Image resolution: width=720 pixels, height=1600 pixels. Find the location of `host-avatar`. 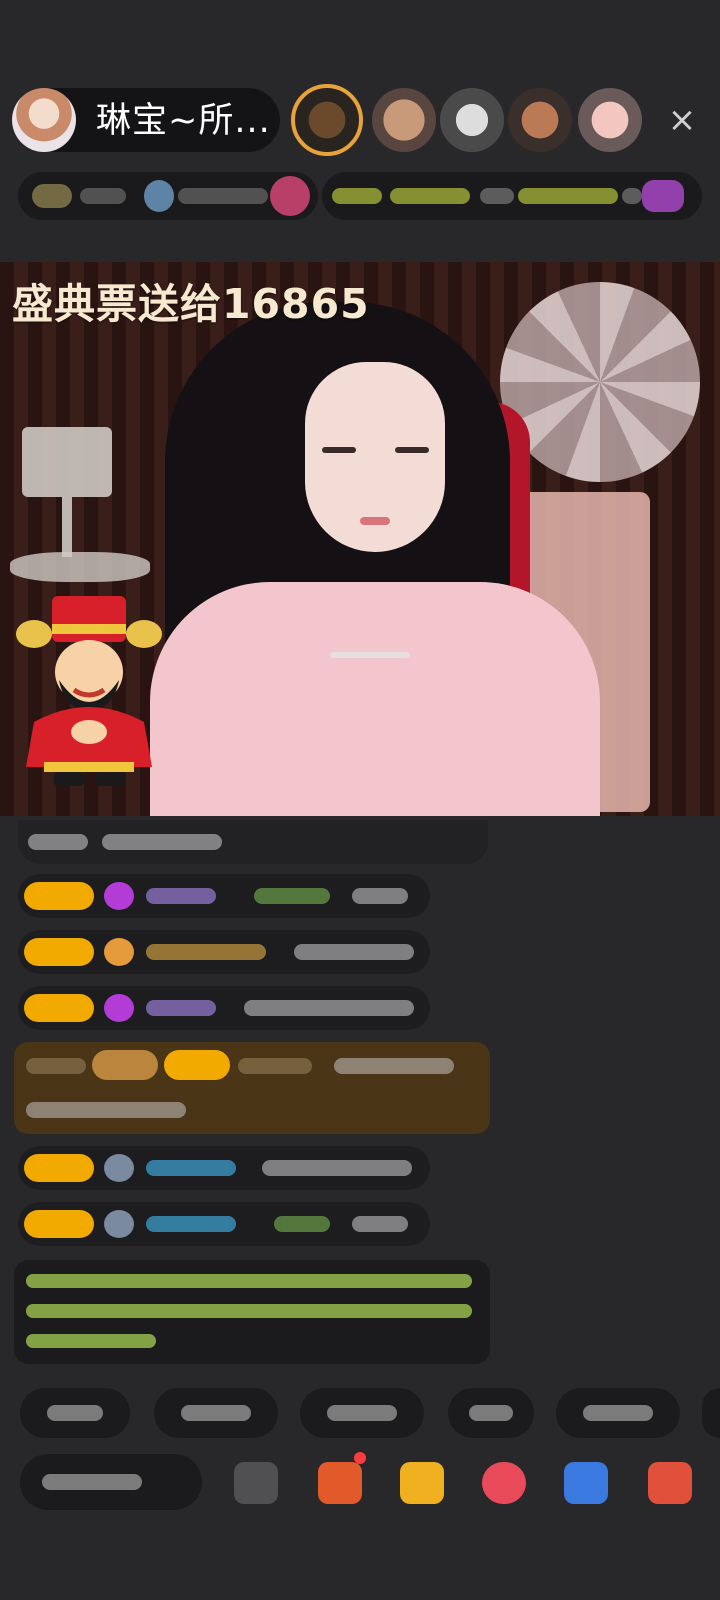

host-avatar is located at coordinates (44, 120).